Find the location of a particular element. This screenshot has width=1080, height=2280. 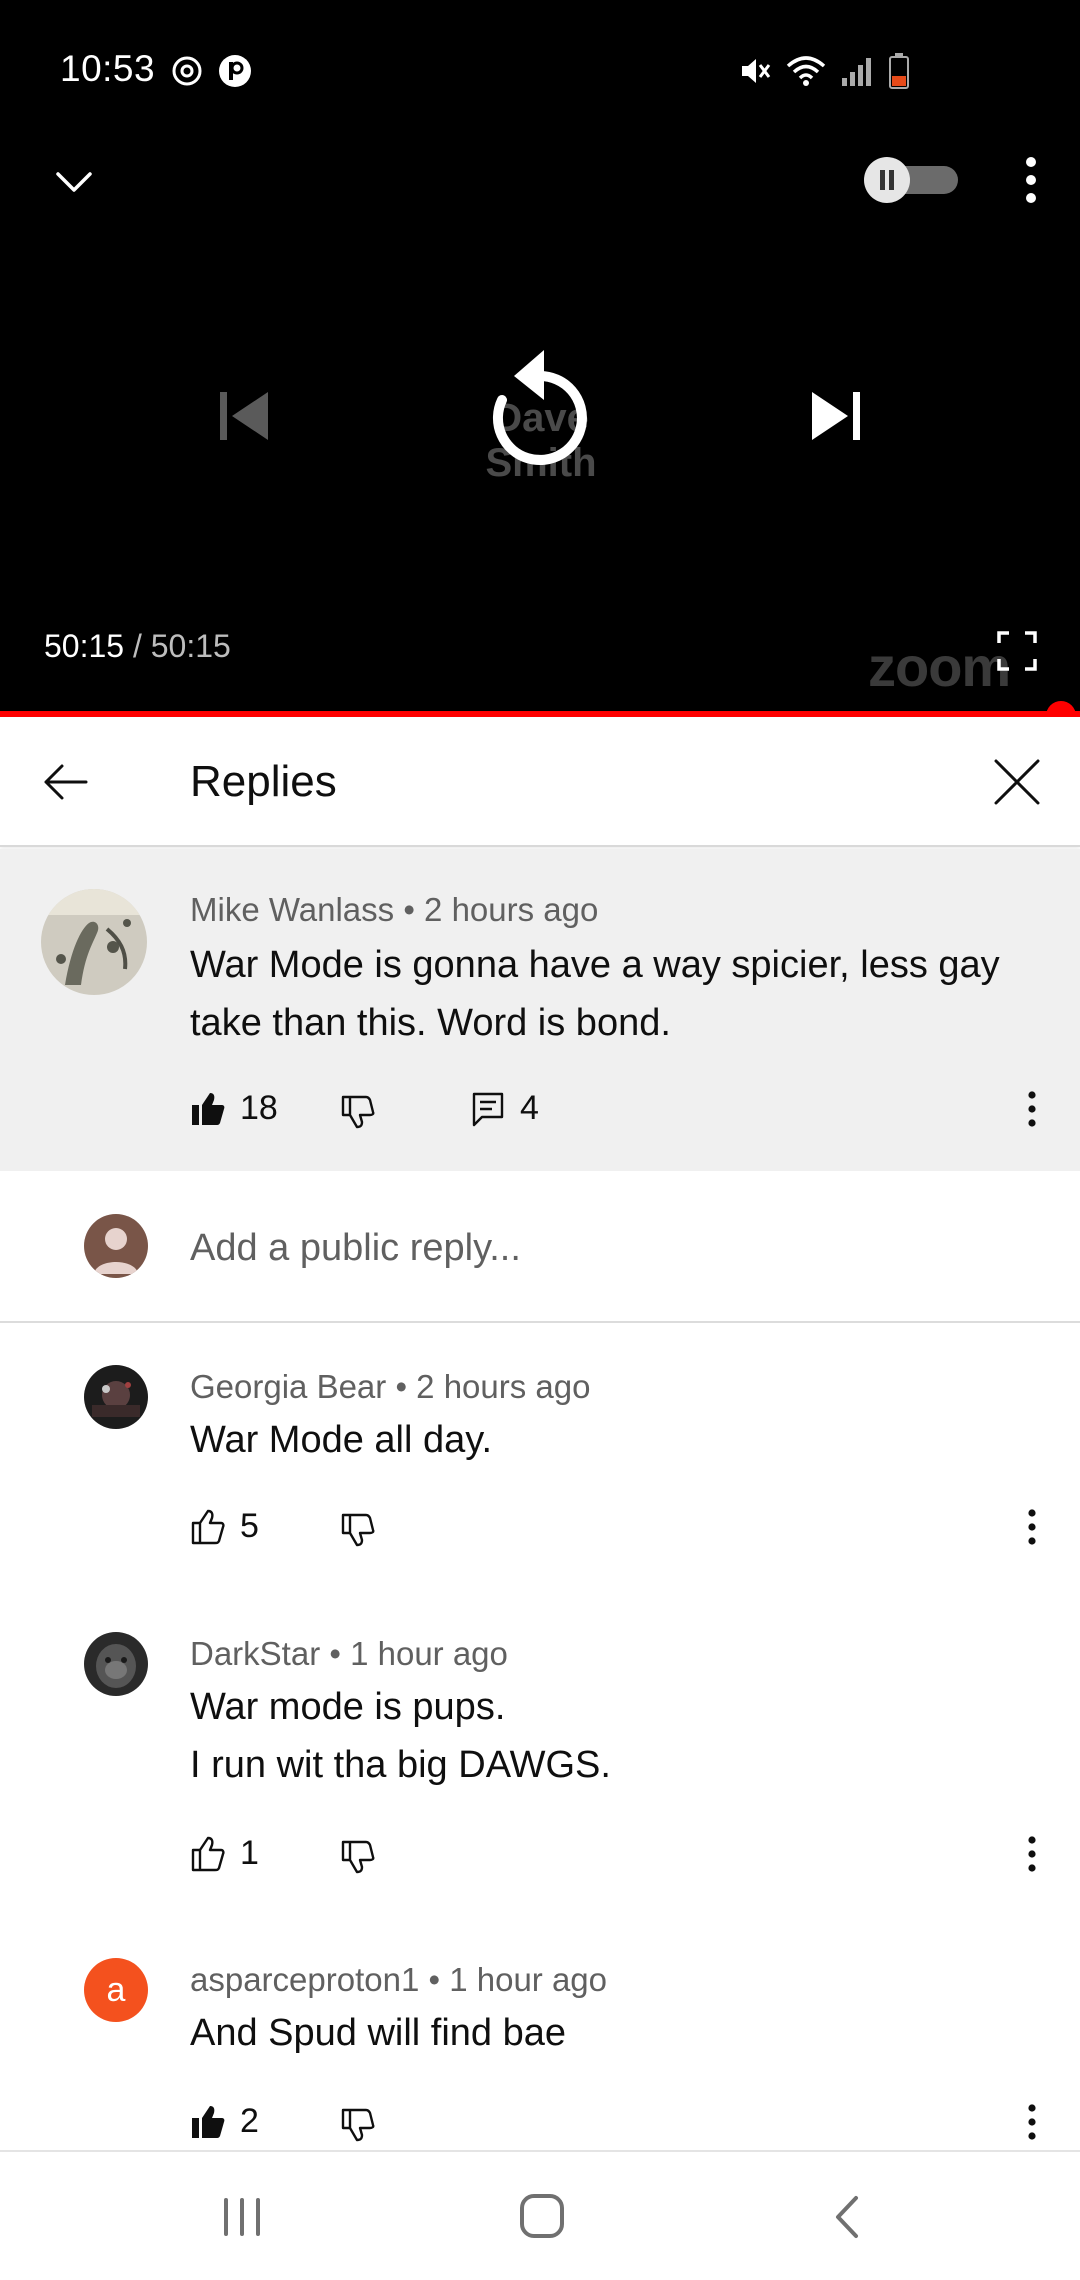

status-icons is located at coordinates (824, 71).